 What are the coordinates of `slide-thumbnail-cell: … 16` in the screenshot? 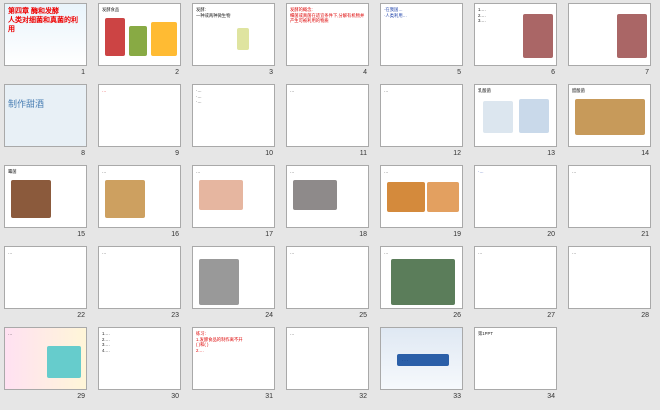 It's located at (139, 203).